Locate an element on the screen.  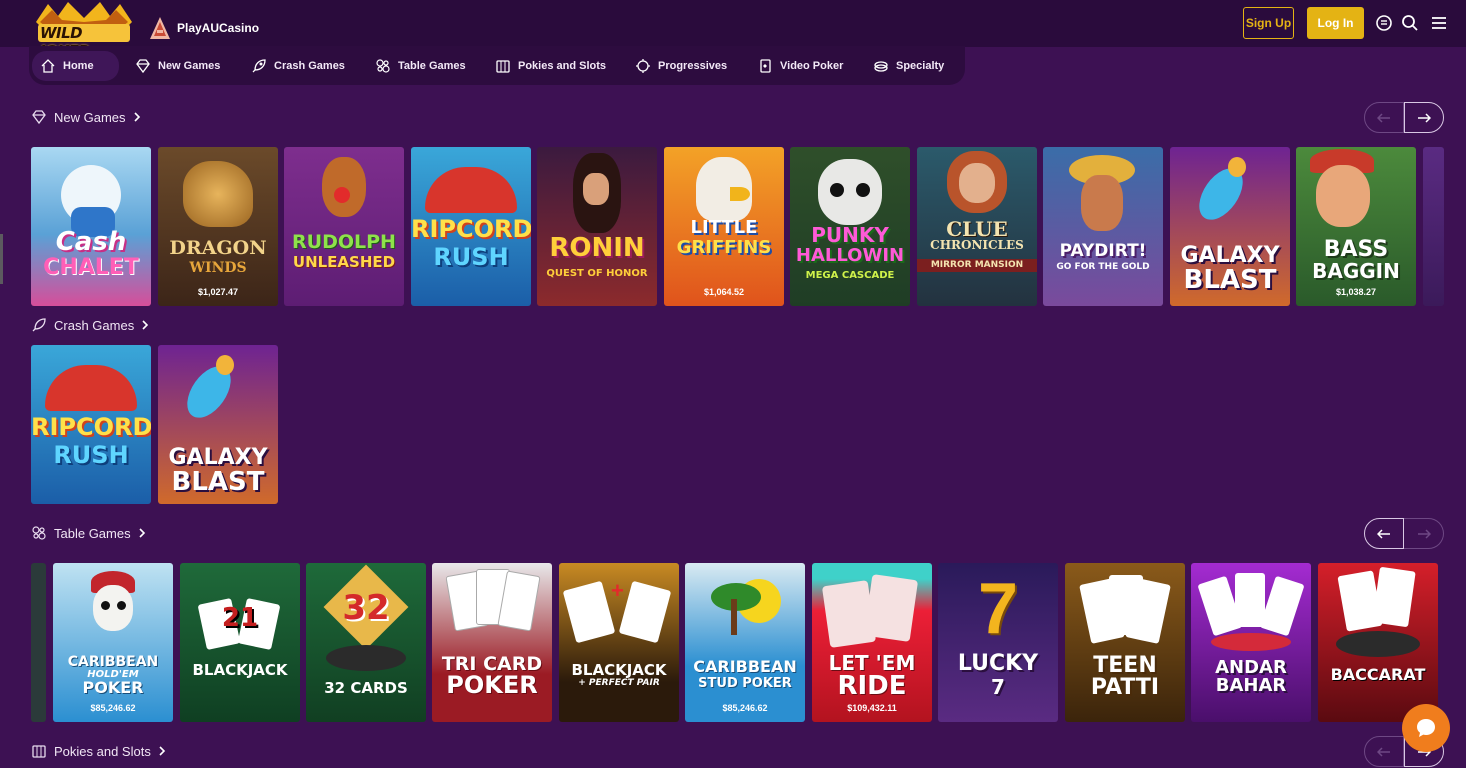
search-icon is located at coordinates (1410, 23).